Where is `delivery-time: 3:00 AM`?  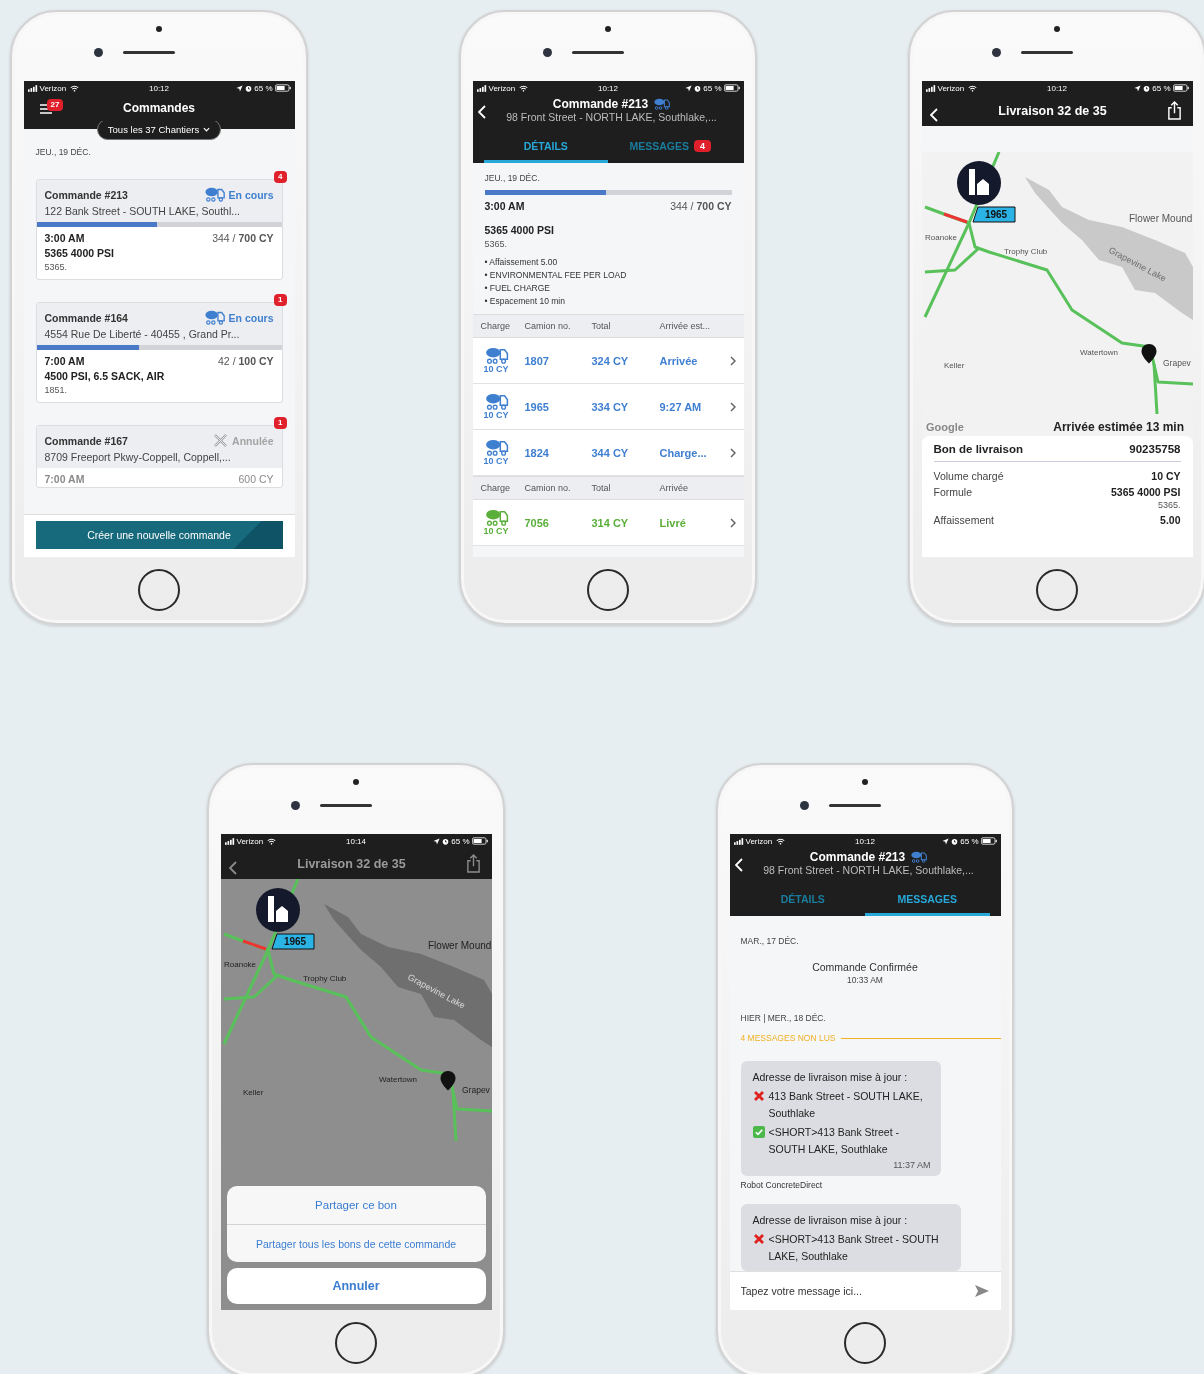
delivery-time: 3:00 AM is located at coordinates (504, 206).